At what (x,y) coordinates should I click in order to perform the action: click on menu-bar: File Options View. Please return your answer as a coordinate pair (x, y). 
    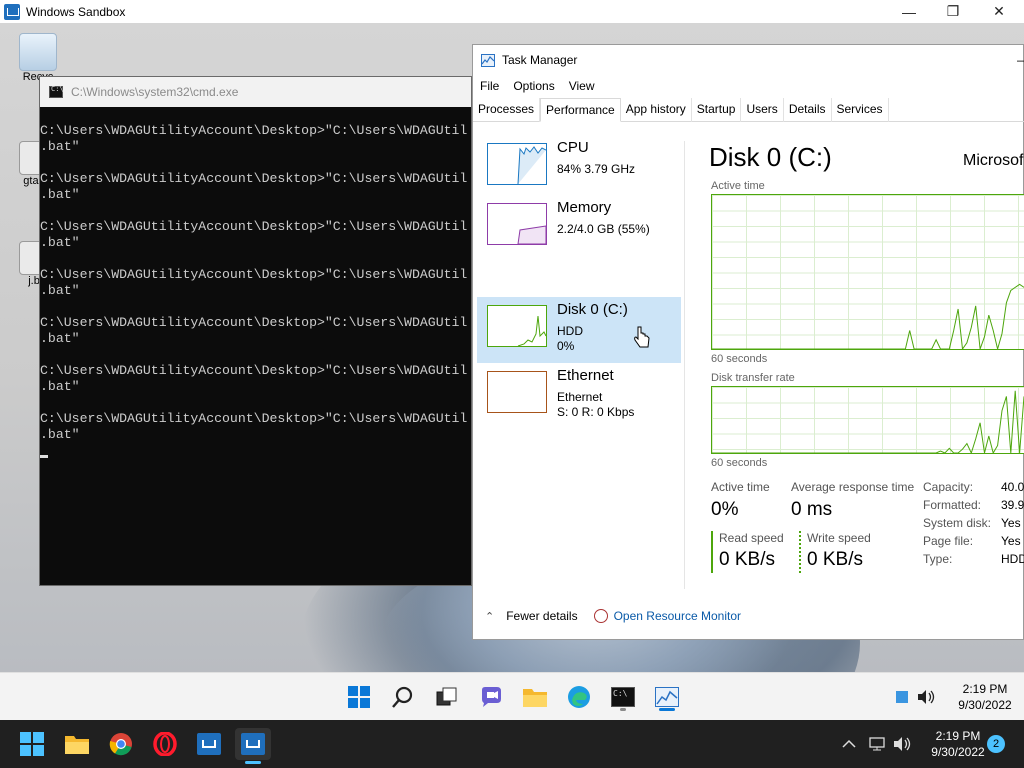
    Looking at the image, I should click on (748, 86).